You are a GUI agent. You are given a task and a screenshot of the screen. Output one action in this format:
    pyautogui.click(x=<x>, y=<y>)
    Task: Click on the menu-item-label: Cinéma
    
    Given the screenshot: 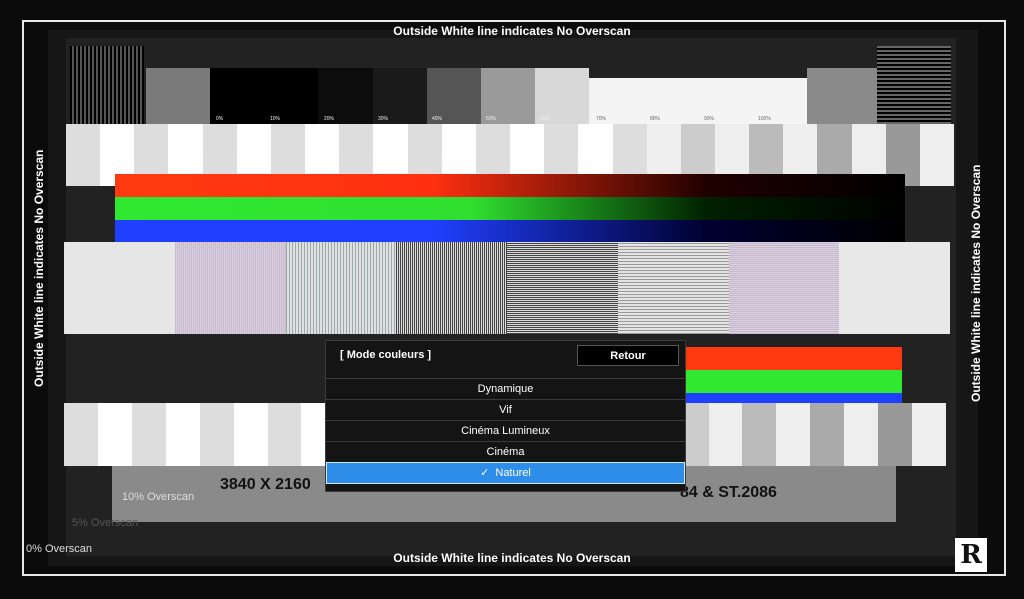 What is the action you would take?
    pyautogui.click(x=505, y=452)
    